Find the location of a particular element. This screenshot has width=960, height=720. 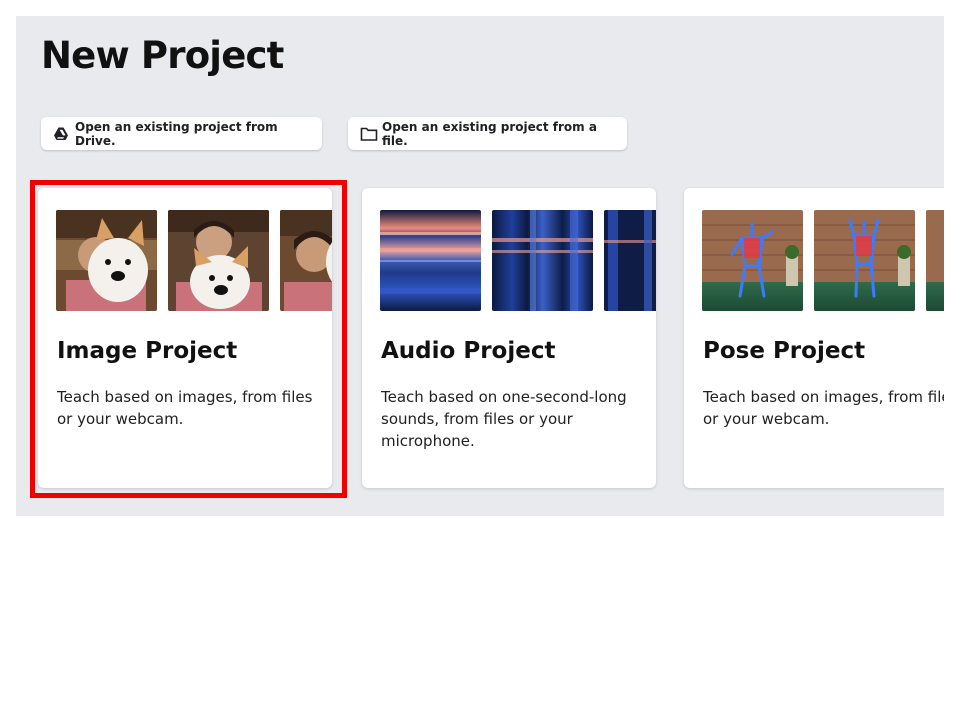

folder-icon is located at coordinates (369, 134).